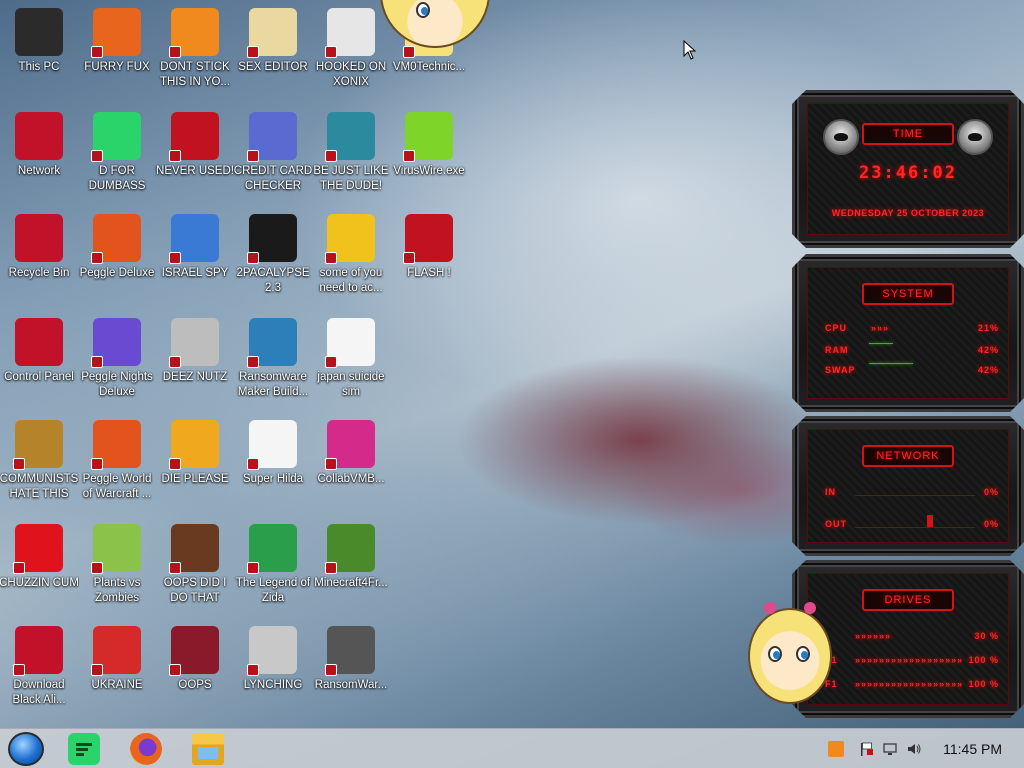  Describe the element at coordinates (350, 445) in the screenshot. I see `collabvm-icon` at that location.